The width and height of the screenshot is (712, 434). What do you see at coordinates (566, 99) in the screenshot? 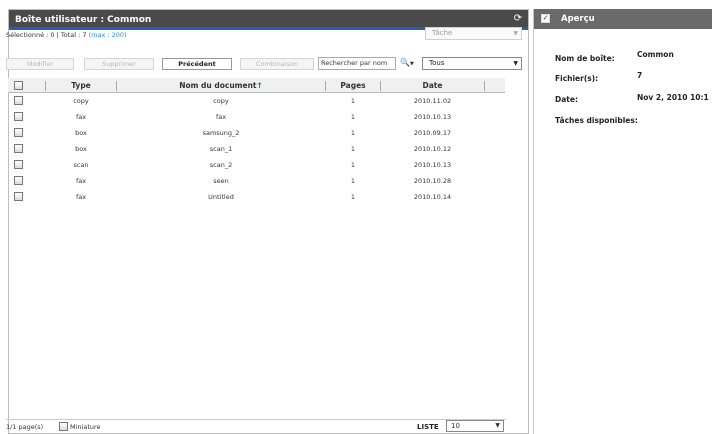
I see `date-label: Date:` at bounding box center [566, 99].